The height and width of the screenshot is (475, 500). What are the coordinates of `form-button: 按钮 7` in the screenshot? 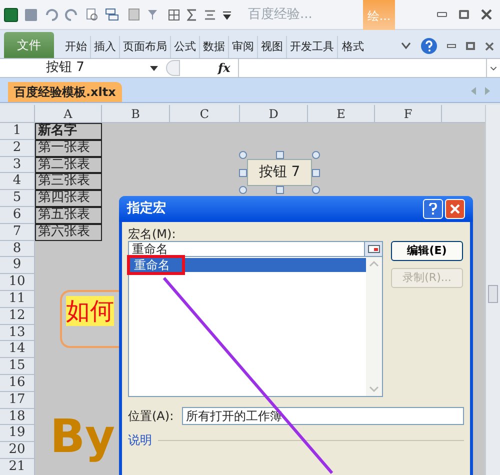 It's located at (279, 172).